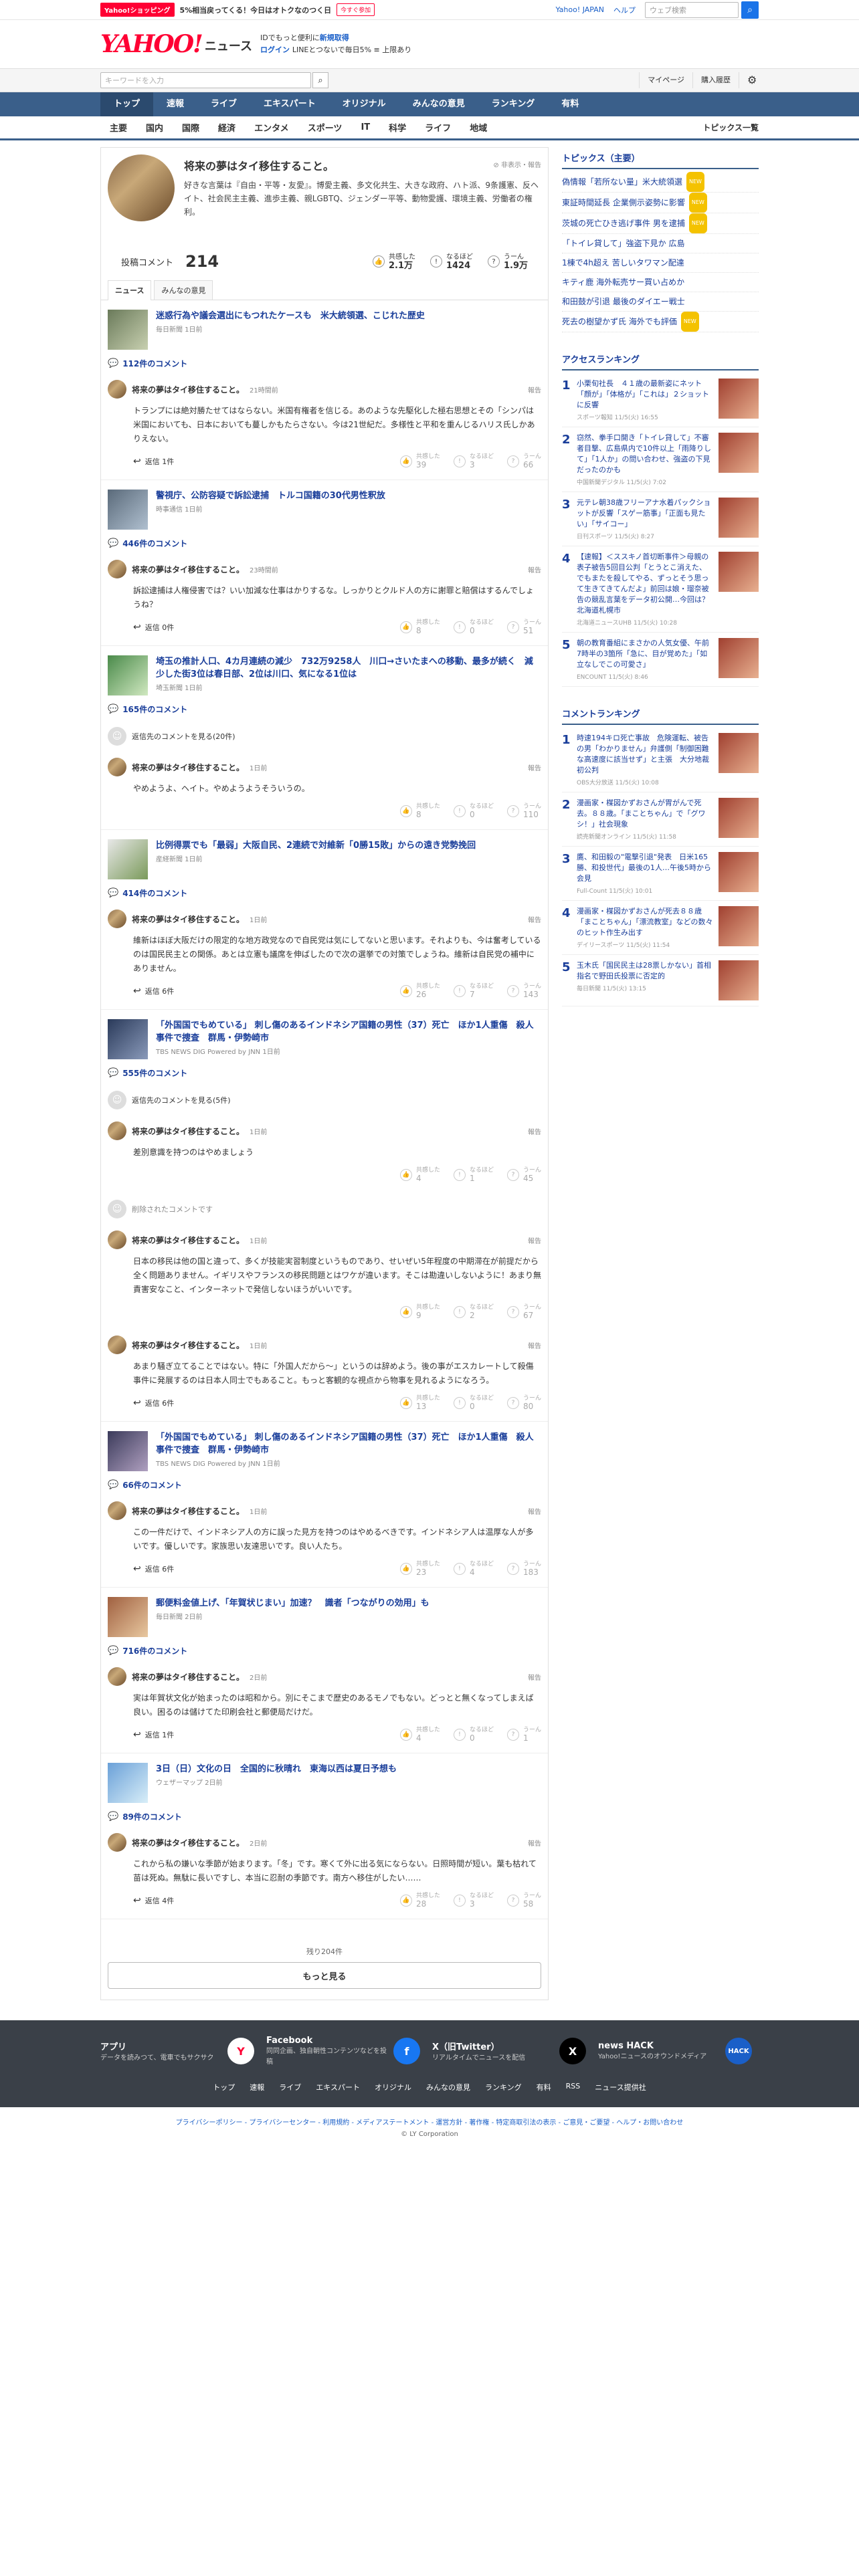 This screenshot has width=859, height=2576. Describe the element at coordinates (624, 10) in the screenshot. I see `help-link: ヘルプ` at that location.